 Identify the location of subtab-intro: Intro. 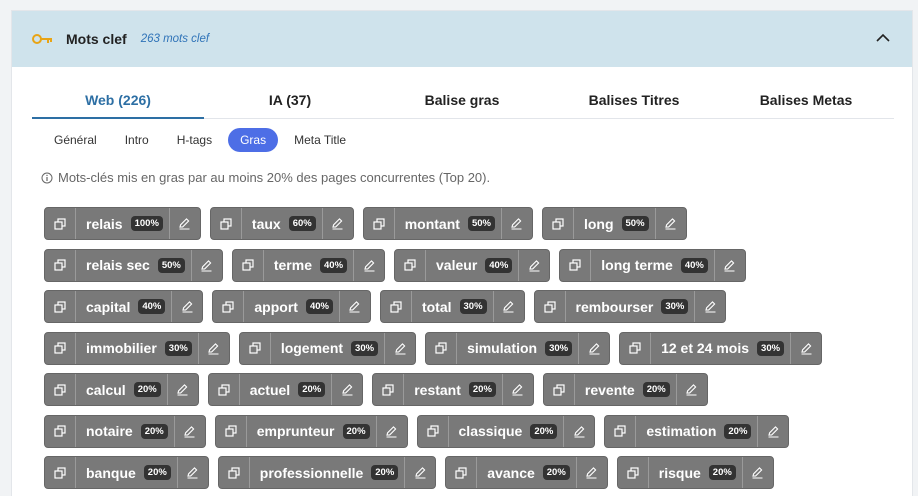
(137, 140).